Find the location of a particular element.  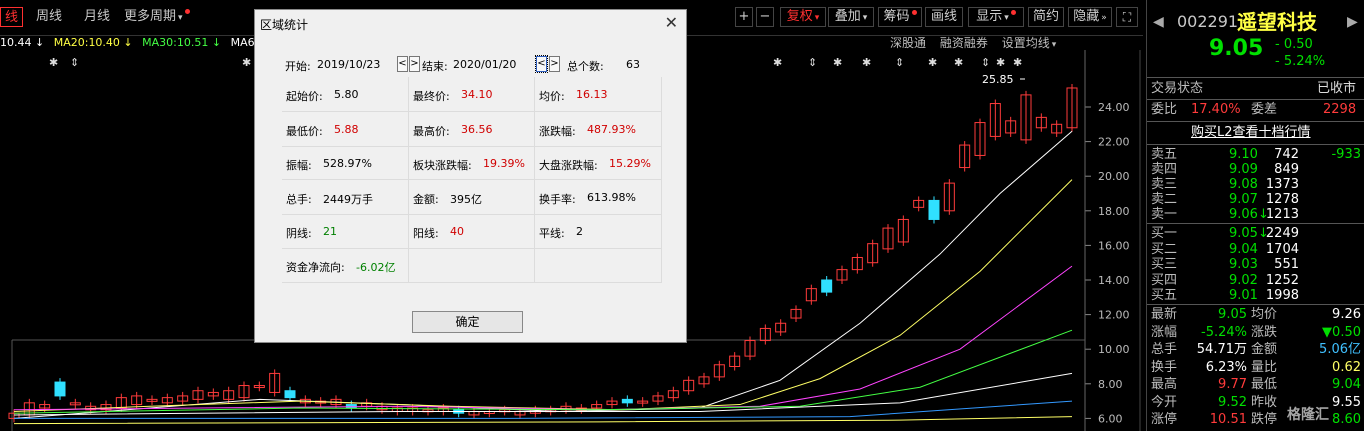

stat-value: 40 is located at coordinates (457, 231).